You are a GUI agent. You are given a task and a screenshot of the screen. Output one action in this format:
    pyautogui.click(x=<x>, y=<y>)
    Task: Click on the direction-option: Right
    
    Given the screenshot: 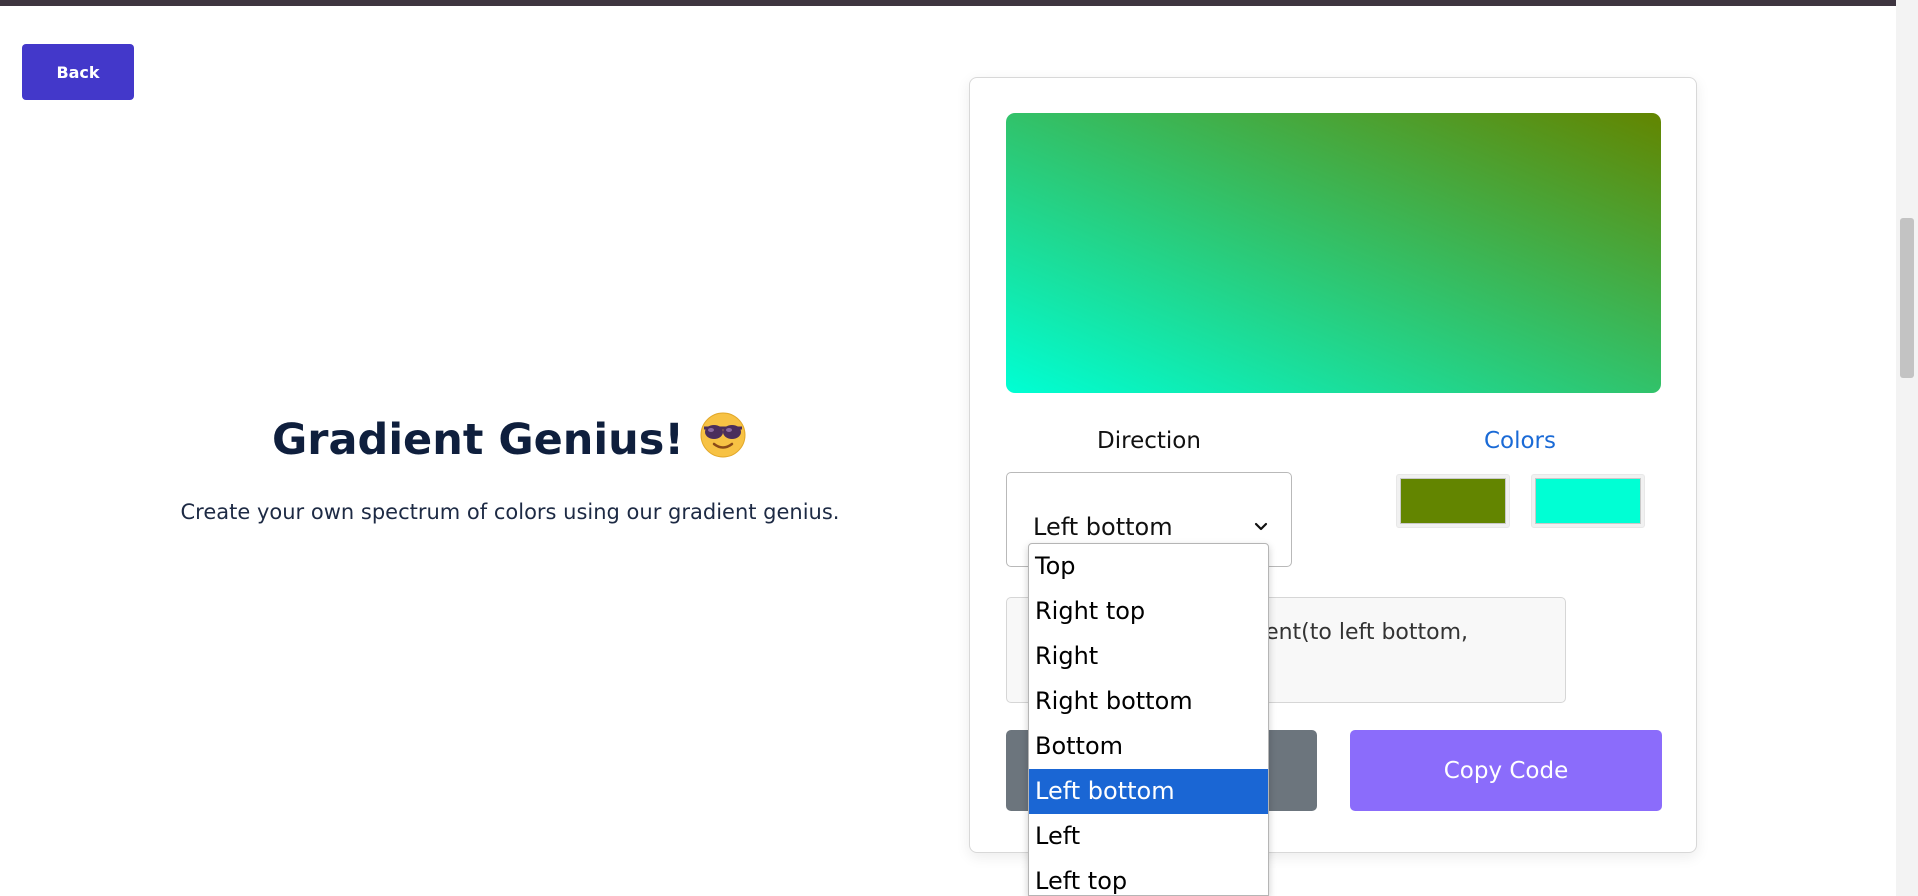 What is the action you would take?
    pyautogui.click(x=1148, y=656)
    